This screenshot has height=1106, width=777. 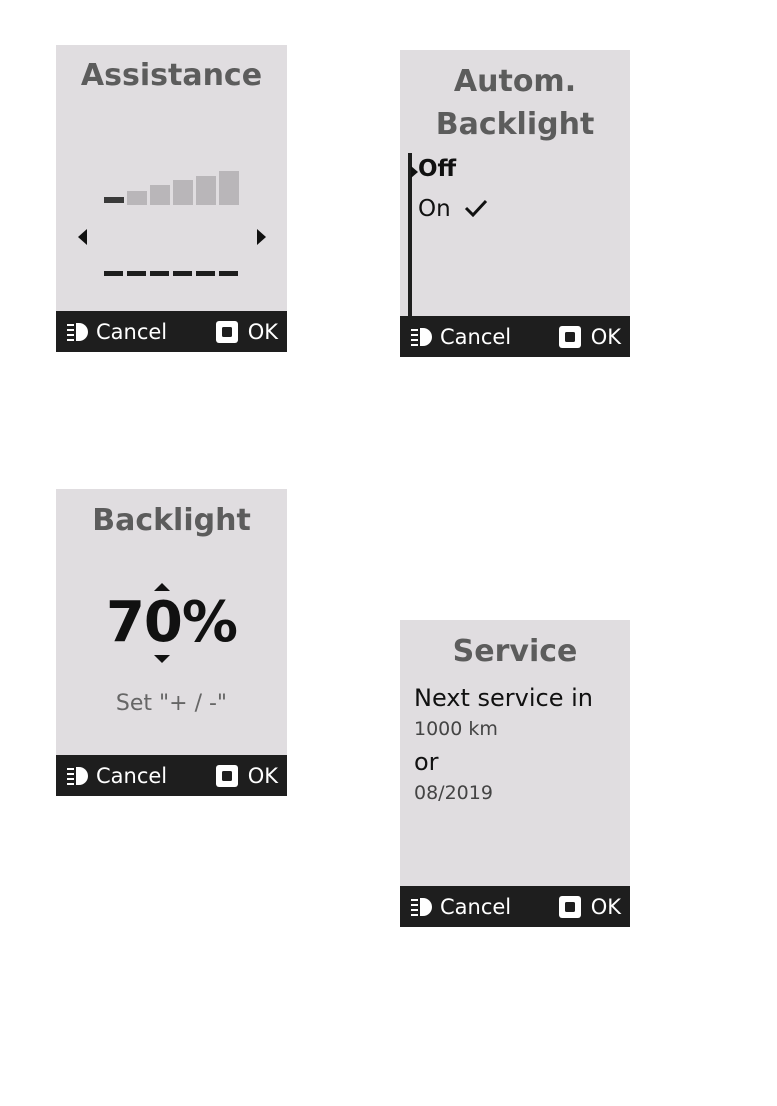 What do you see at coordinates (82, 237) in the screenshot?
I see `level-left-arrow-icon` at bounding box center [82, 237].